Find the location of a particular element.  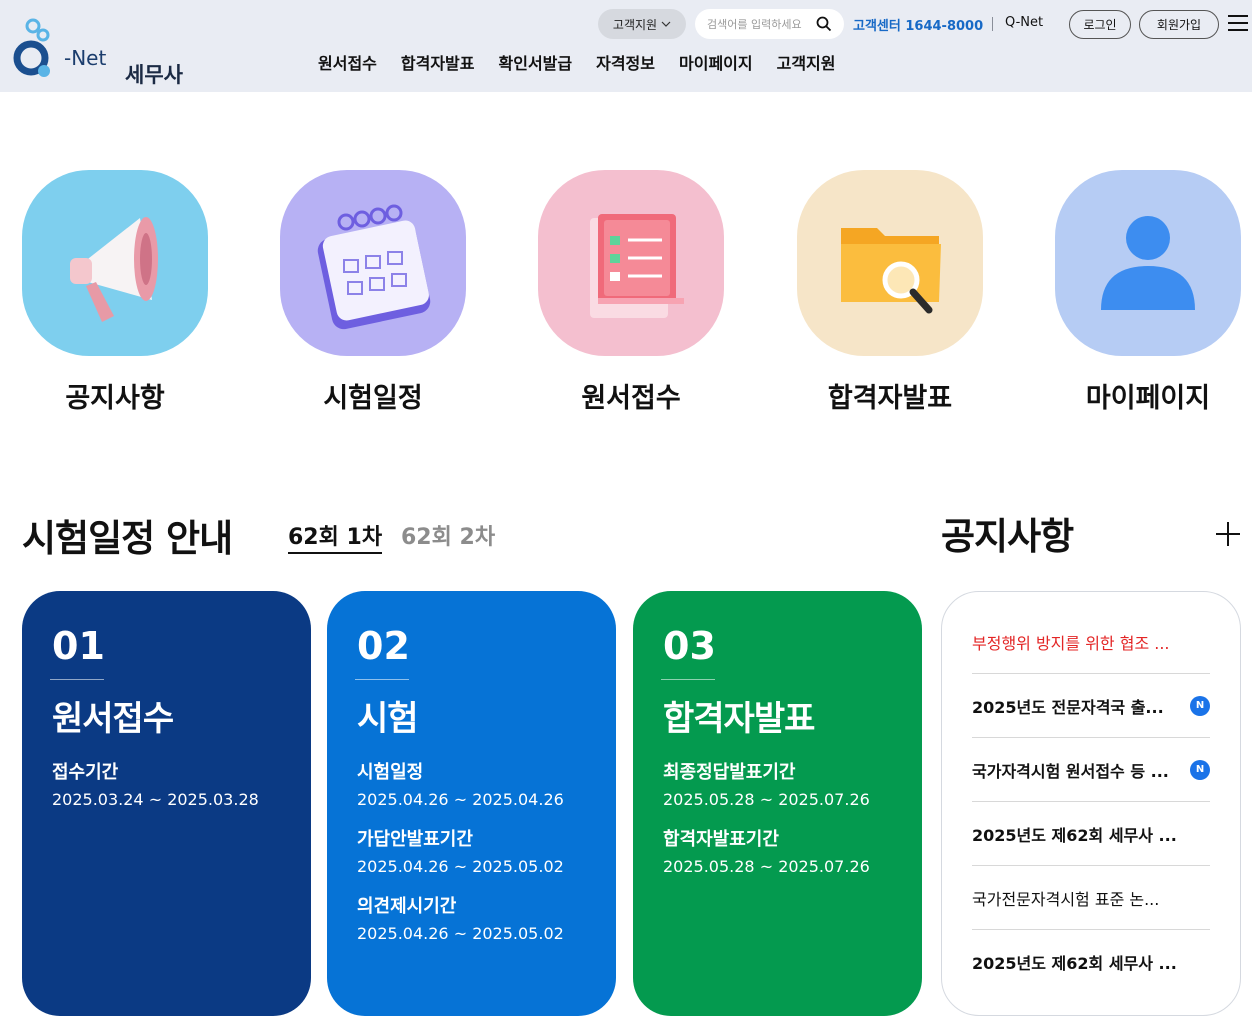

quick-menu-schedule: 시험일정 is located at coordinates (373, 292).